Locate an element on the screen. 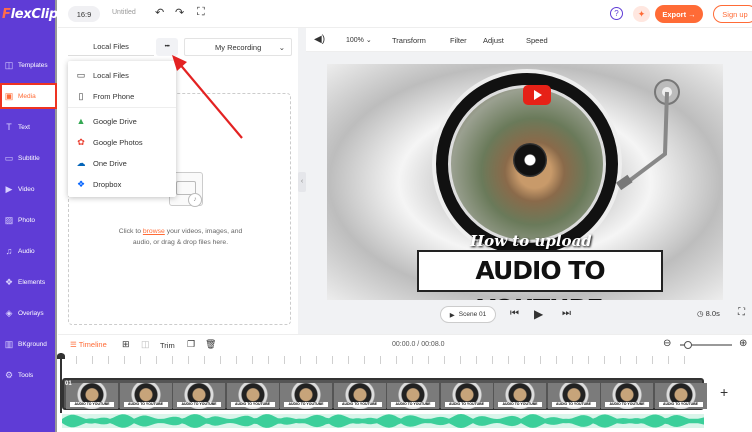 This screenshot has height=432, width=752. sidebar-item-label: Media is located at coordinates (27, 96).